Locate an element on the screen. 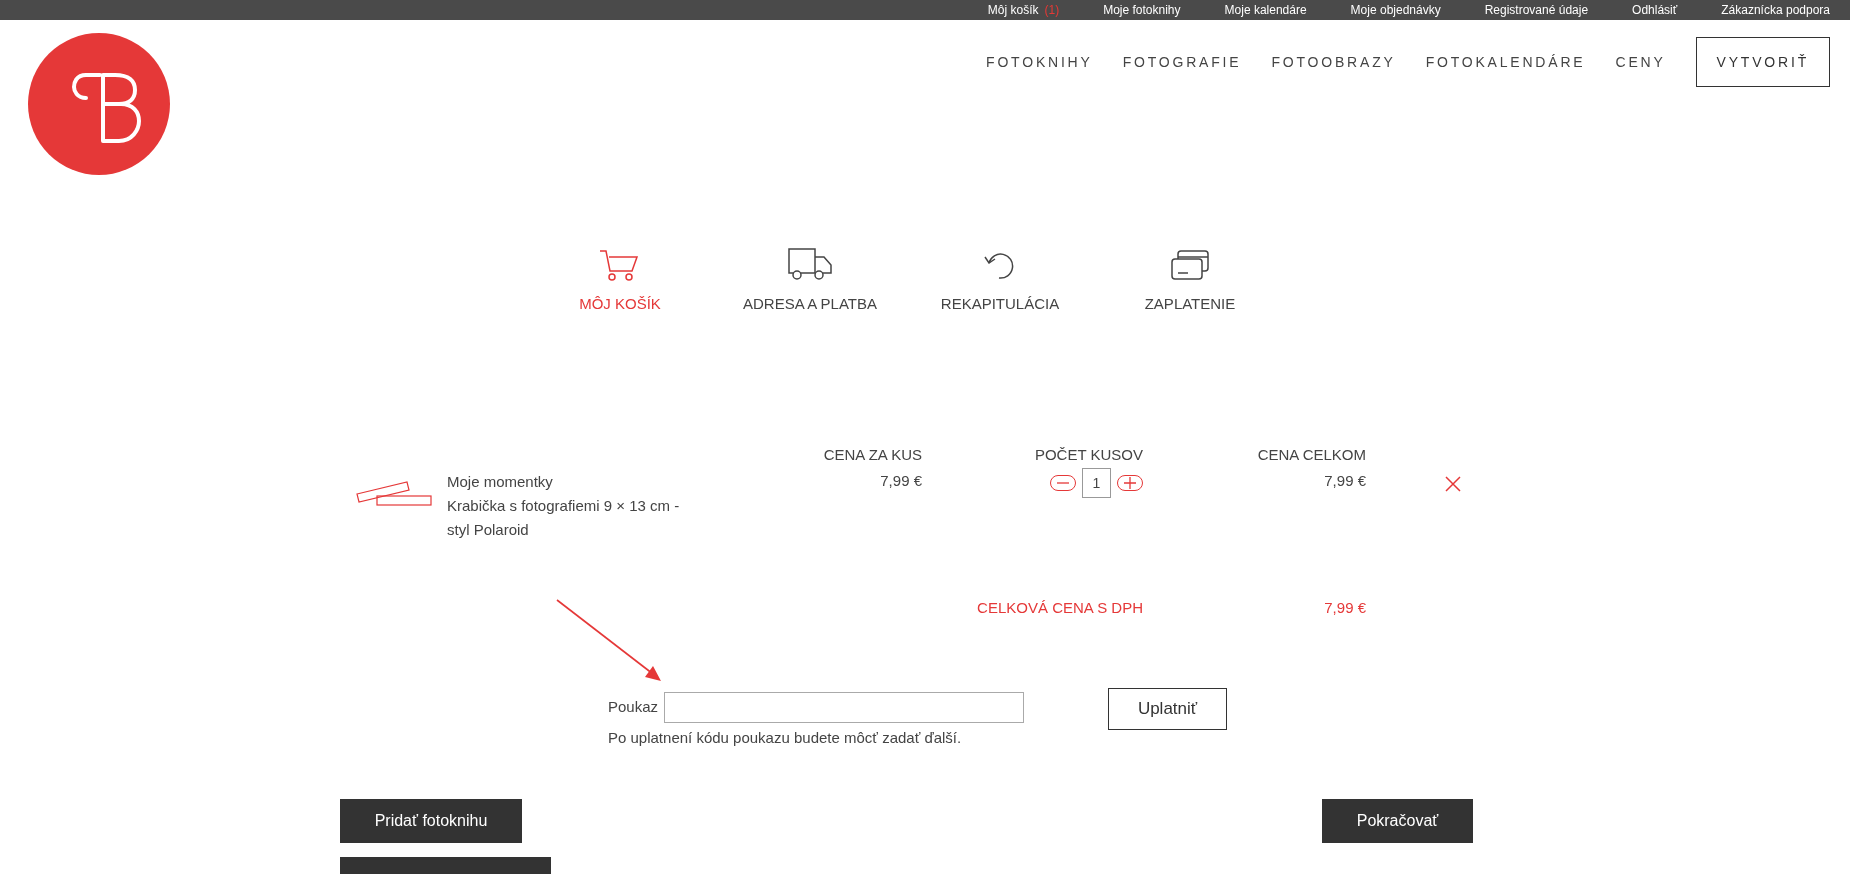 The height and width of the screenshot is (874, 1850). column-header: CENA CELKOM is located at coordinates (1311, 454).